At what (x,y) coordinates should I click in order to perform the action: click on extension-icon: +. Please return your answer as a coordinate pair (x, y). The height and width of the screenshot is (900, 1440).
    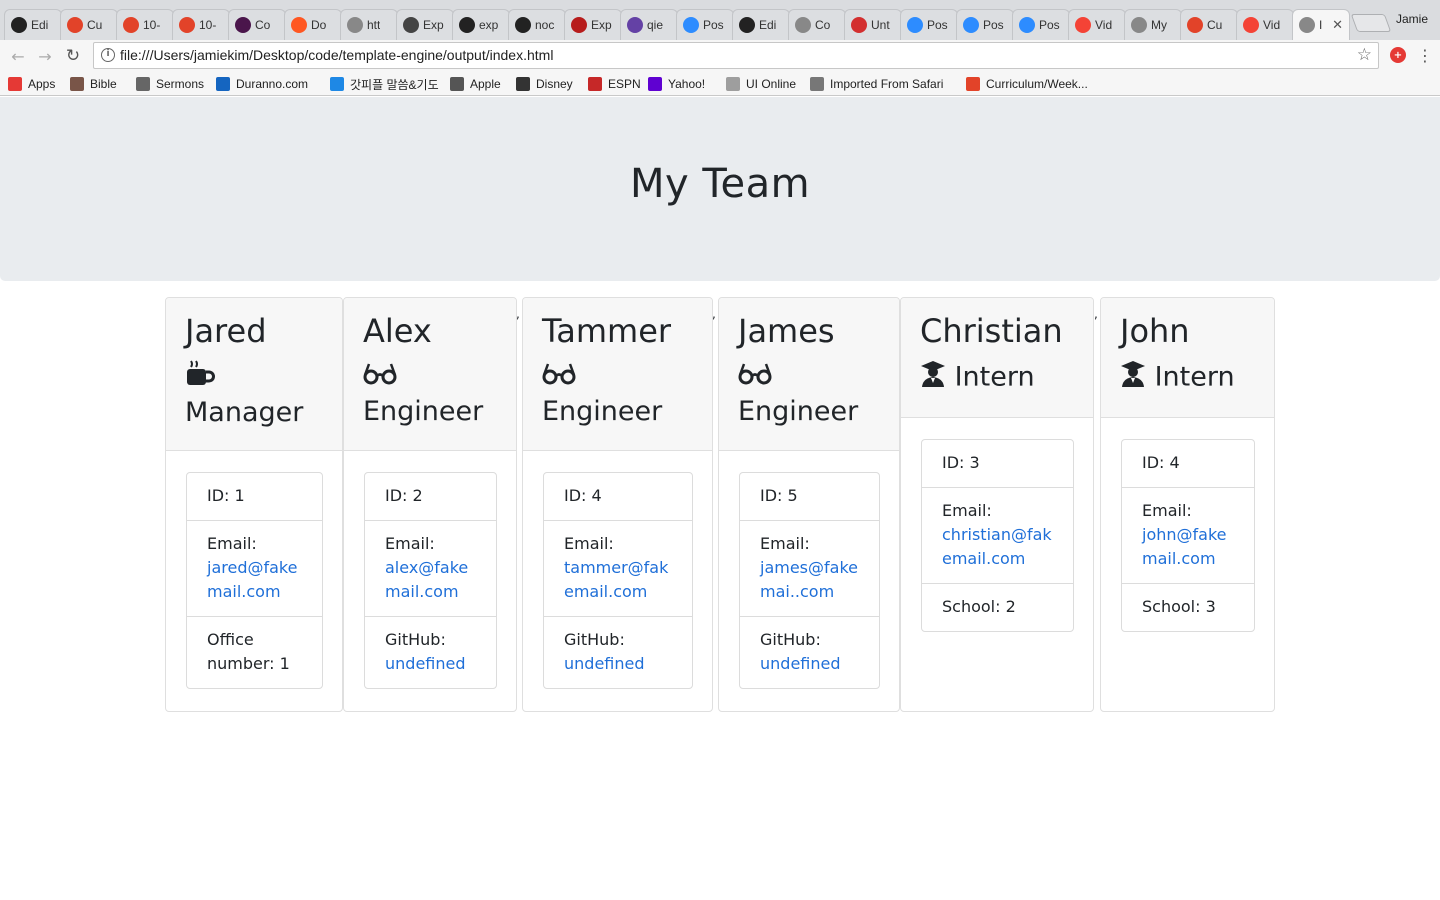
    Looking at the image, I should click on (1398, 55).